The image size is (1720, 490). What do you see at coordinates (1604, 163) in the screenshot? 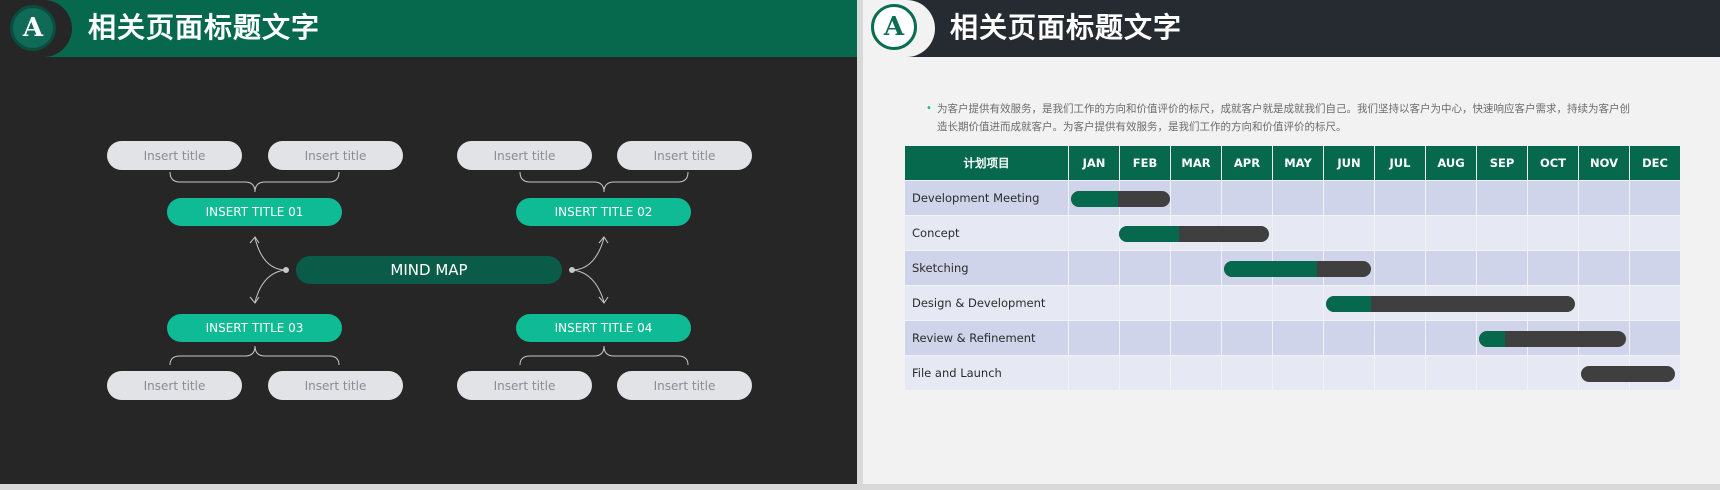
I see `month-header: NOV` at bounding box center [1604, 163].